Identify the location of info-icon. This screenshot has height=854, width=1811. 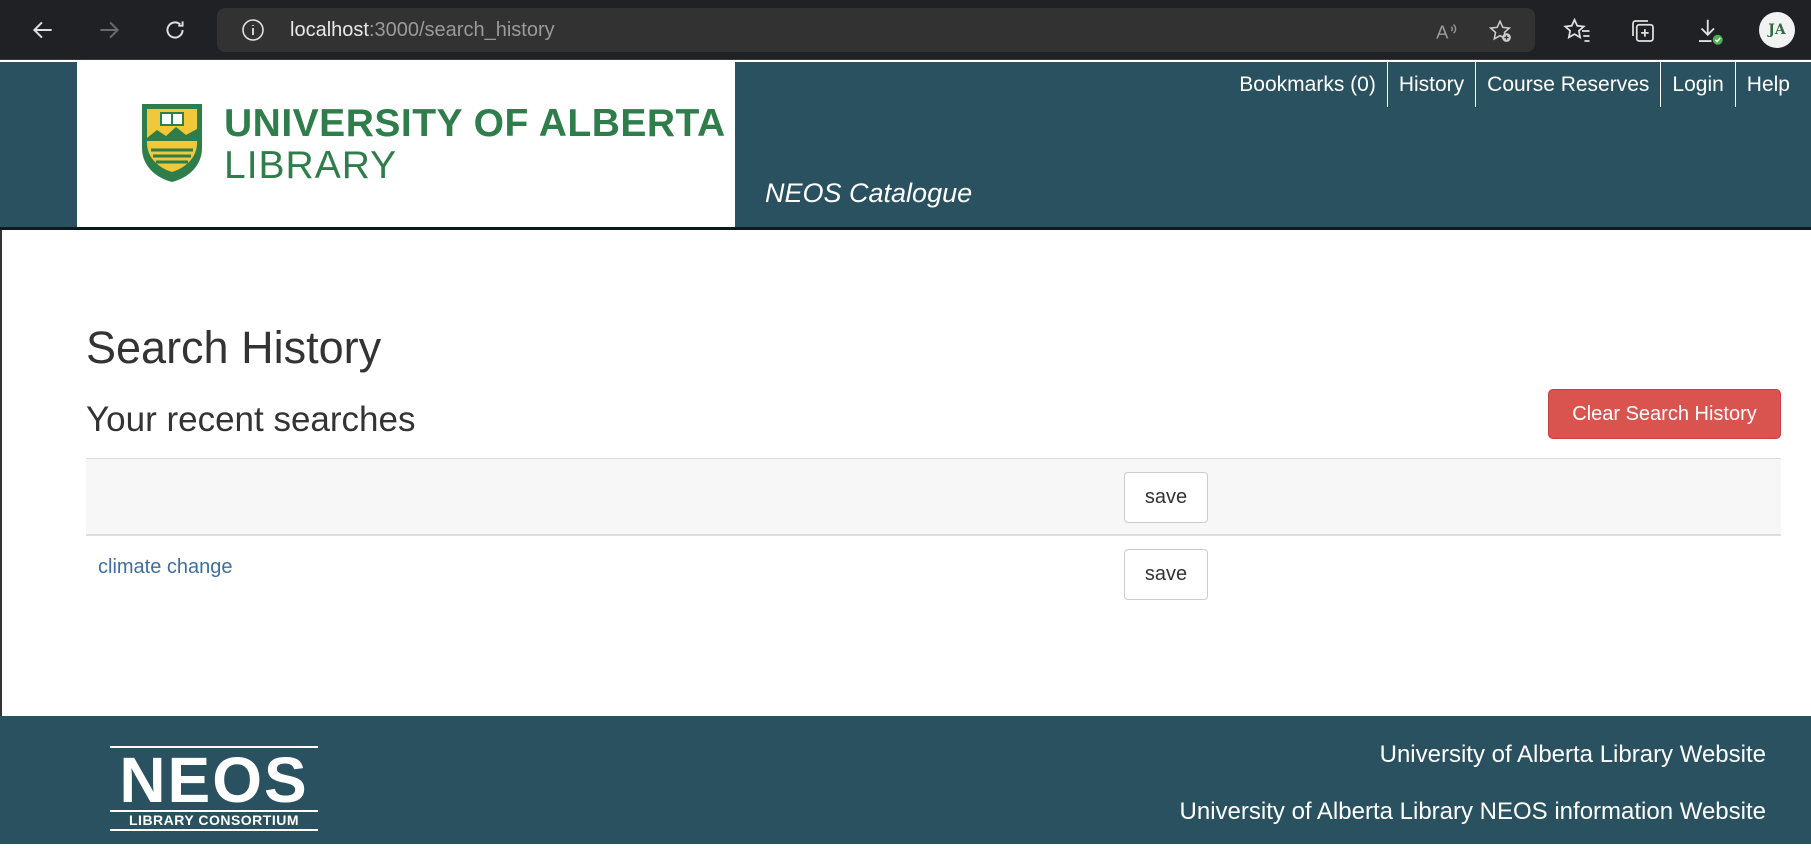
(253, 30).